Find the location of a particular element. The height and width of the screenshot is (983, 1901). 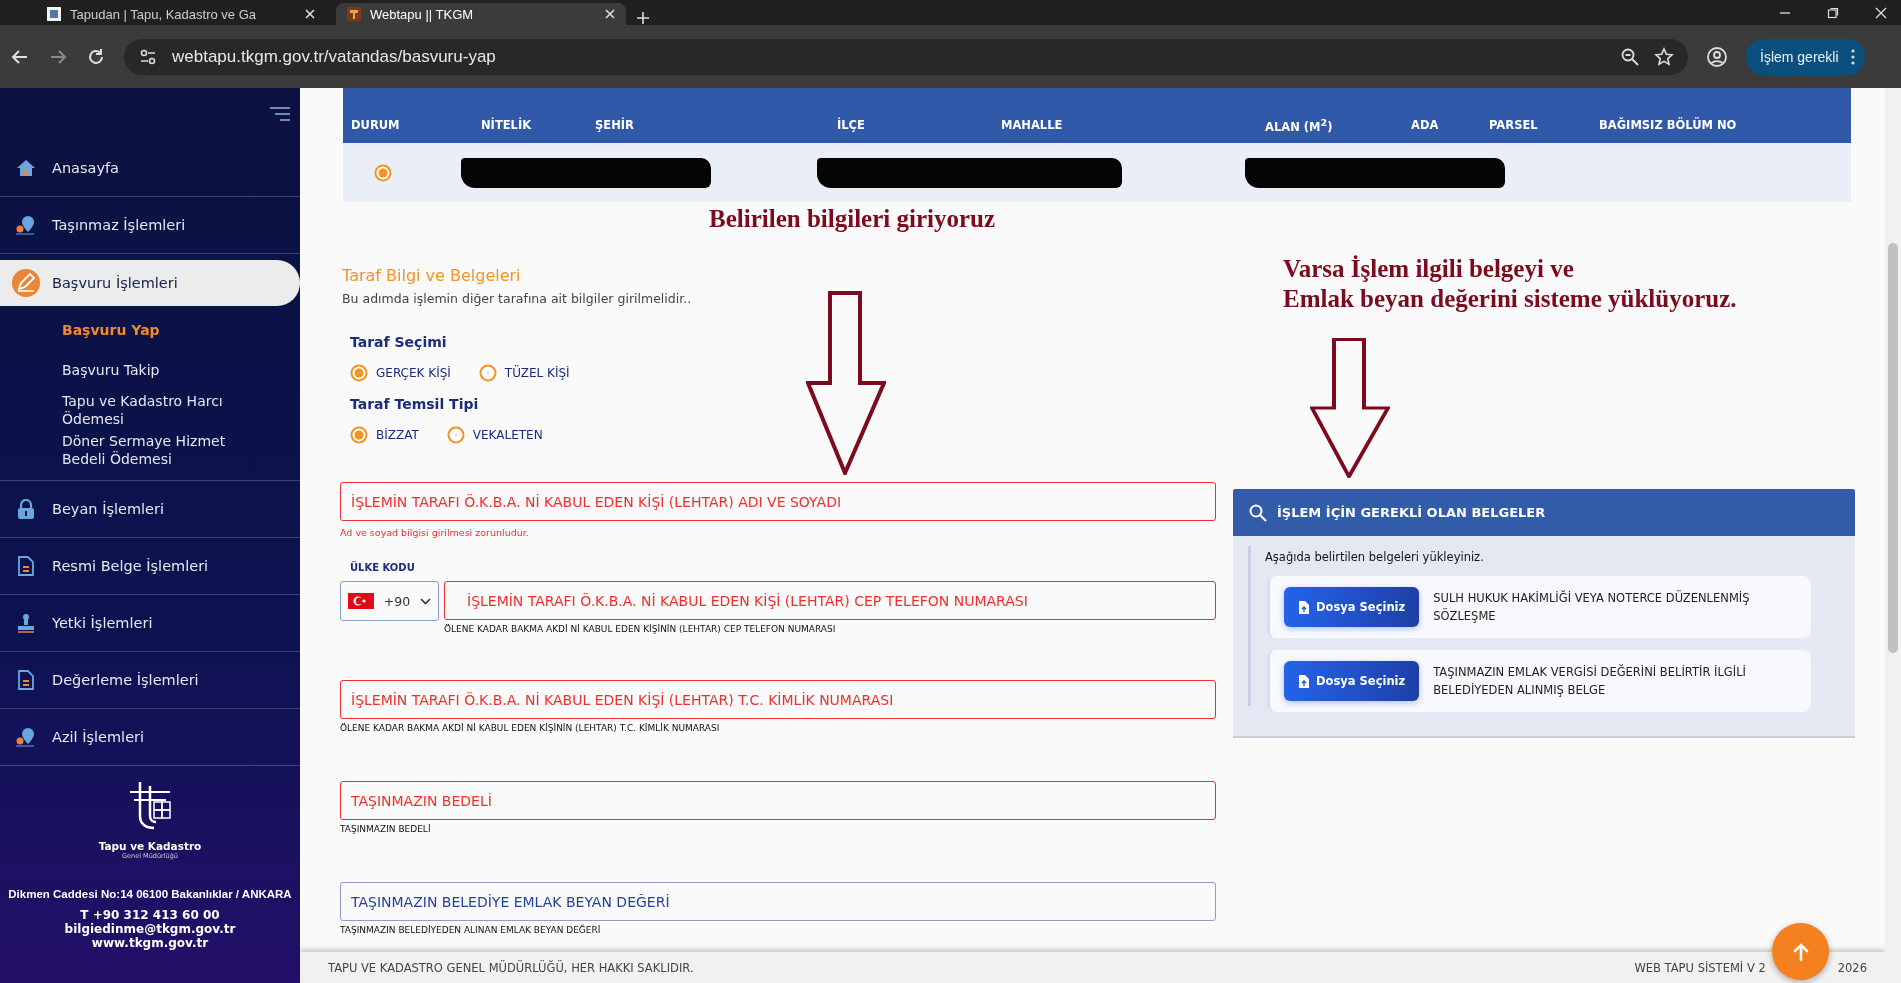

country-code-select: +90 is located at coordinates (389, 601).